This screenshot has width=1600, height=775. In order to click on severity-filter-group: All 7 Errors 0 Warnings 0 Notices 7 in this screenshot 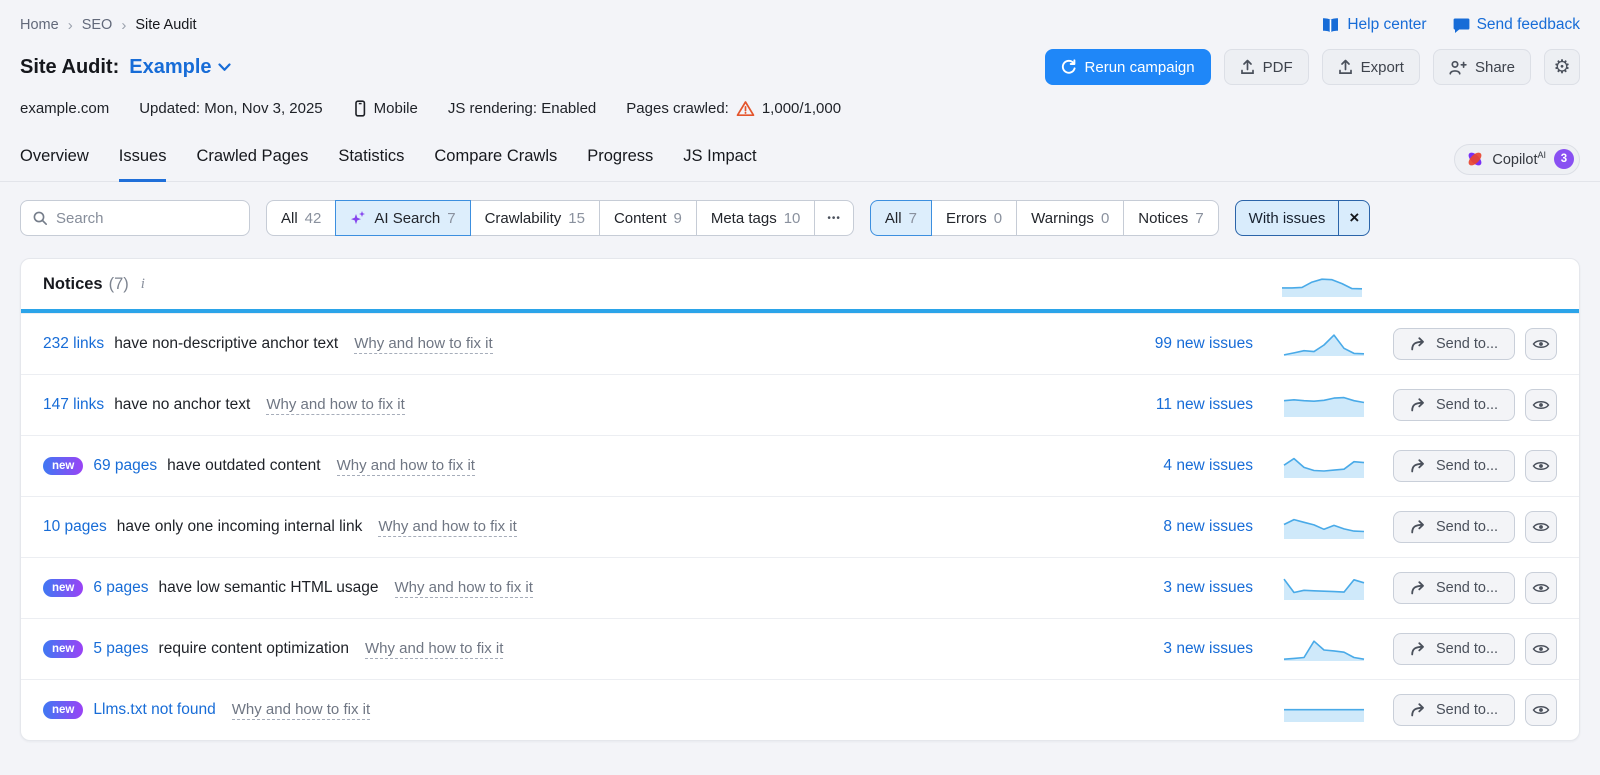, I will do `click(1044, 218)`.